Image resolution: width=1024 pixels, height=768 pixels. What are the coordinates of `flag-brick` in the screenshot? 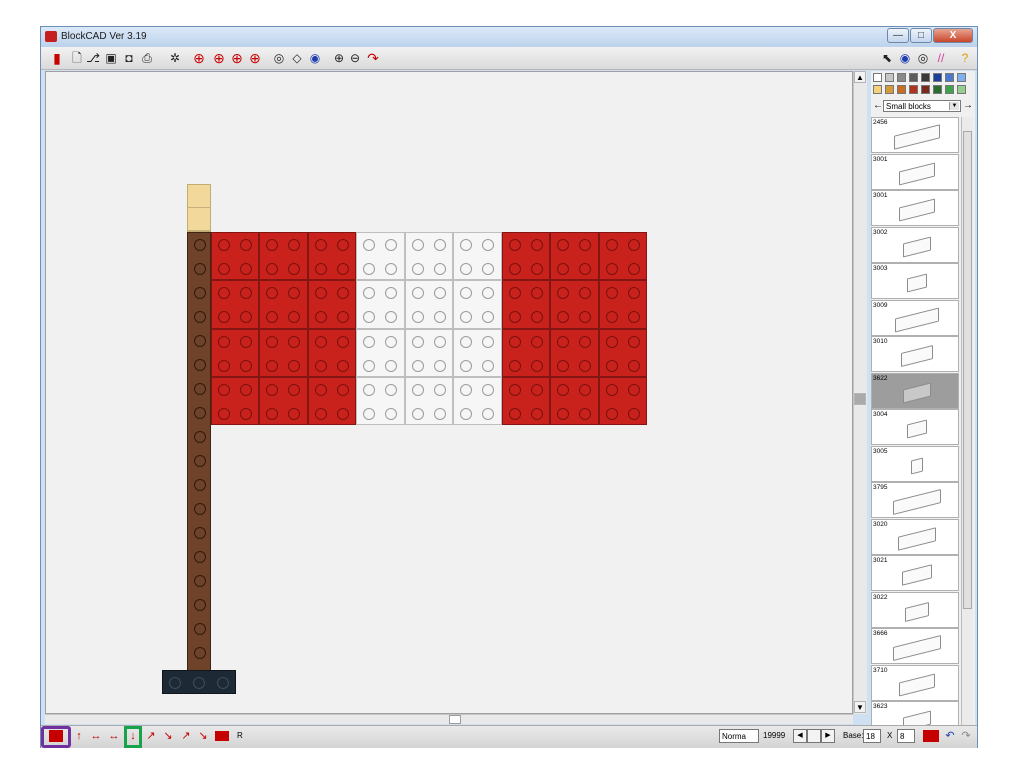 It's located at (332, 352).